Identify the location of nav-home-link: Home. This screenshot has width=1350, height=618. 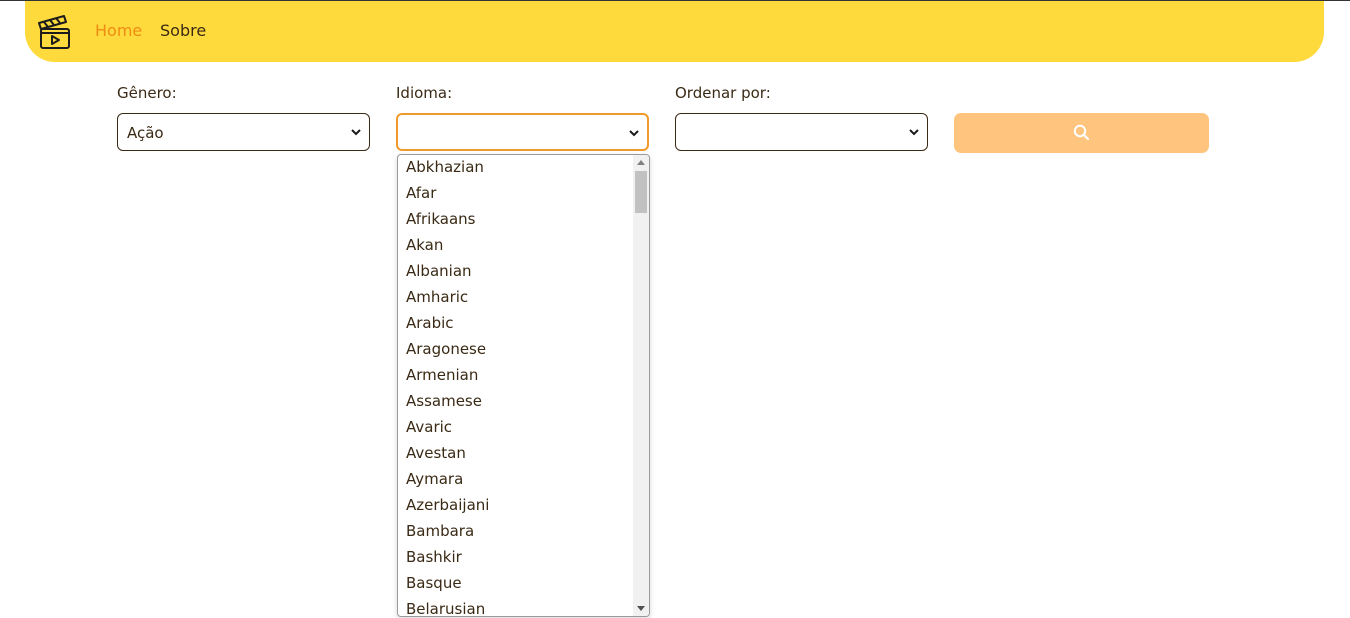
(118, 31).